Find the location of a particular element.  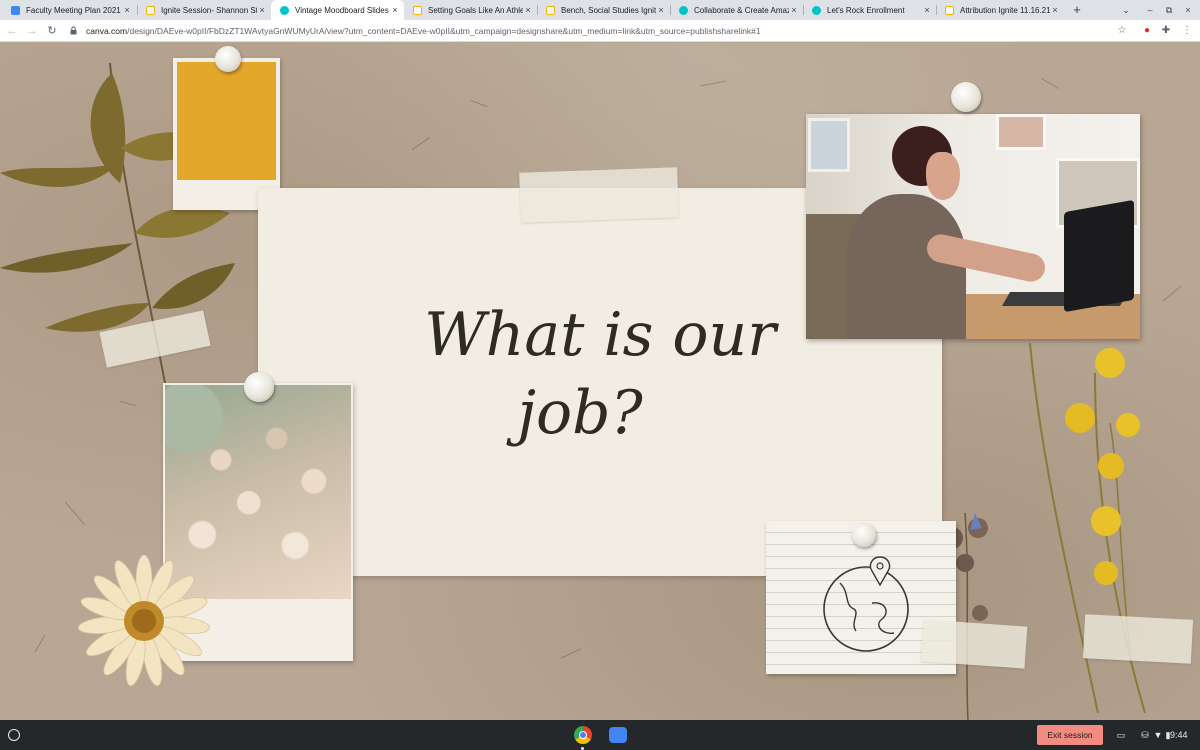

tab-setting-goals: Setting Goals Like An Athle × is located at coordinates (470, 10).